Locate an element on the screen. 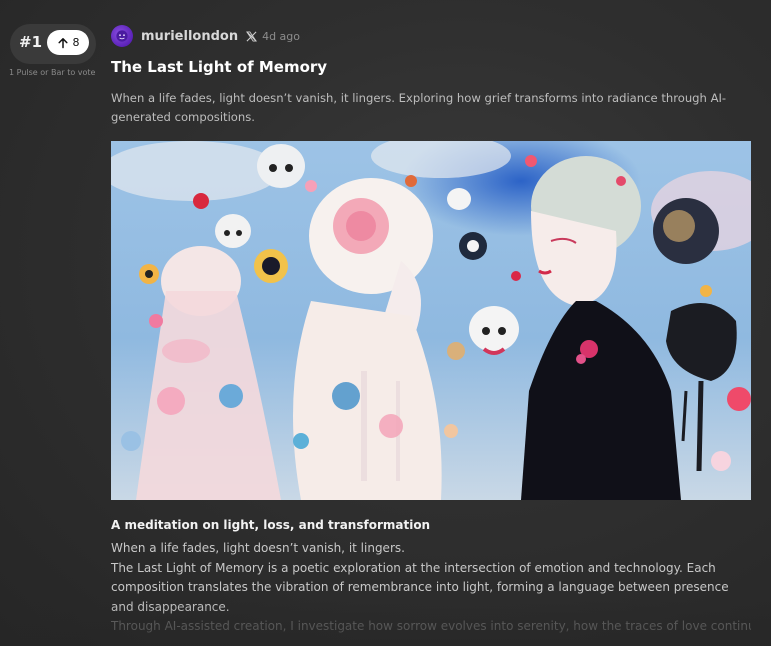 The height and width of the screenshot is (646, 771). post-time: 4d ago is located at coordinates (281, 36).